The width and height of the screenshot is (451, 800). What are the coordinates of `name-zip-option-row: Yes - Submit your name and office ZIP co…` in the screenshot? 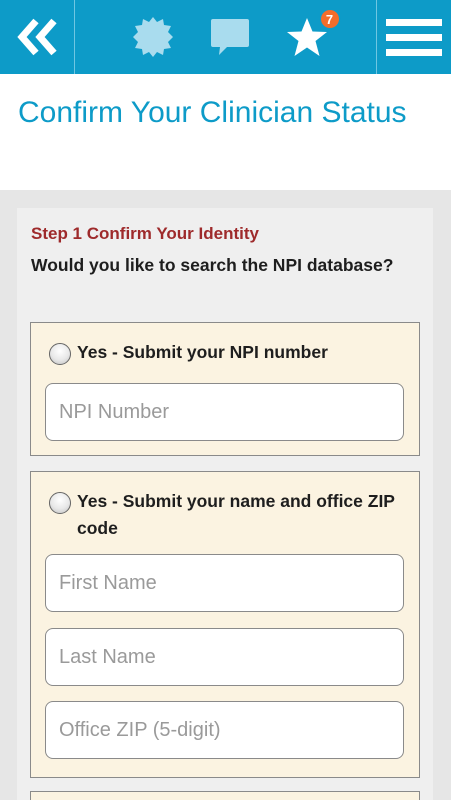 It's located at (225, 507).